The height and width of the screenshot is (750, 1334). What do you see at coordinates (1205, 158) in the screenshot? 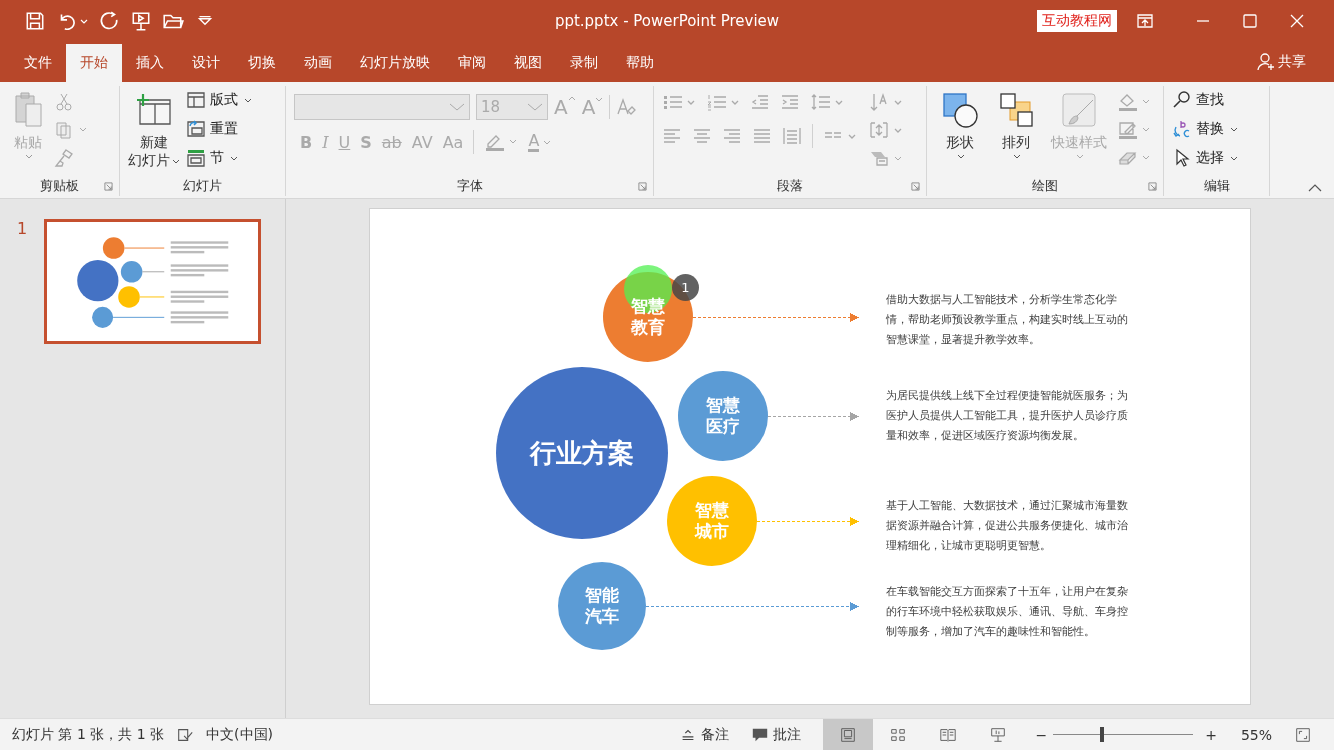
I see `select-button: 选择` at bounding box center [1205, 158].